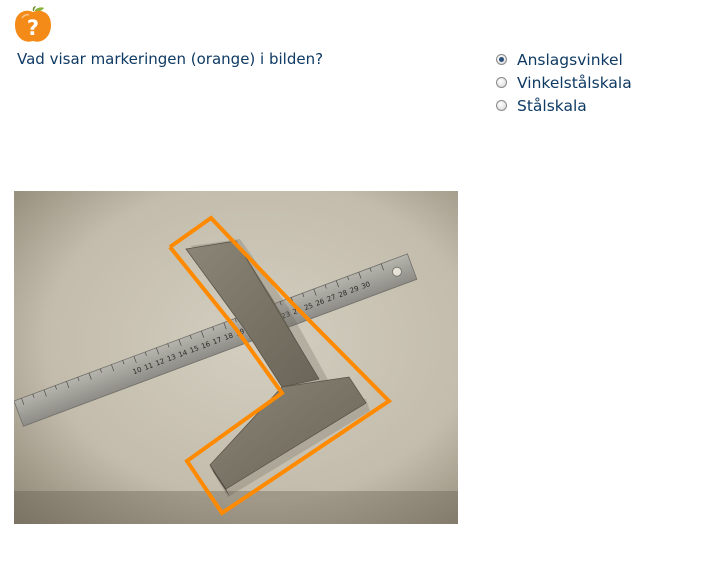 The image size is (710, 571). I want to click on question-text: Vad visar markeringen (orange) i bilden?, so click(170, 59).